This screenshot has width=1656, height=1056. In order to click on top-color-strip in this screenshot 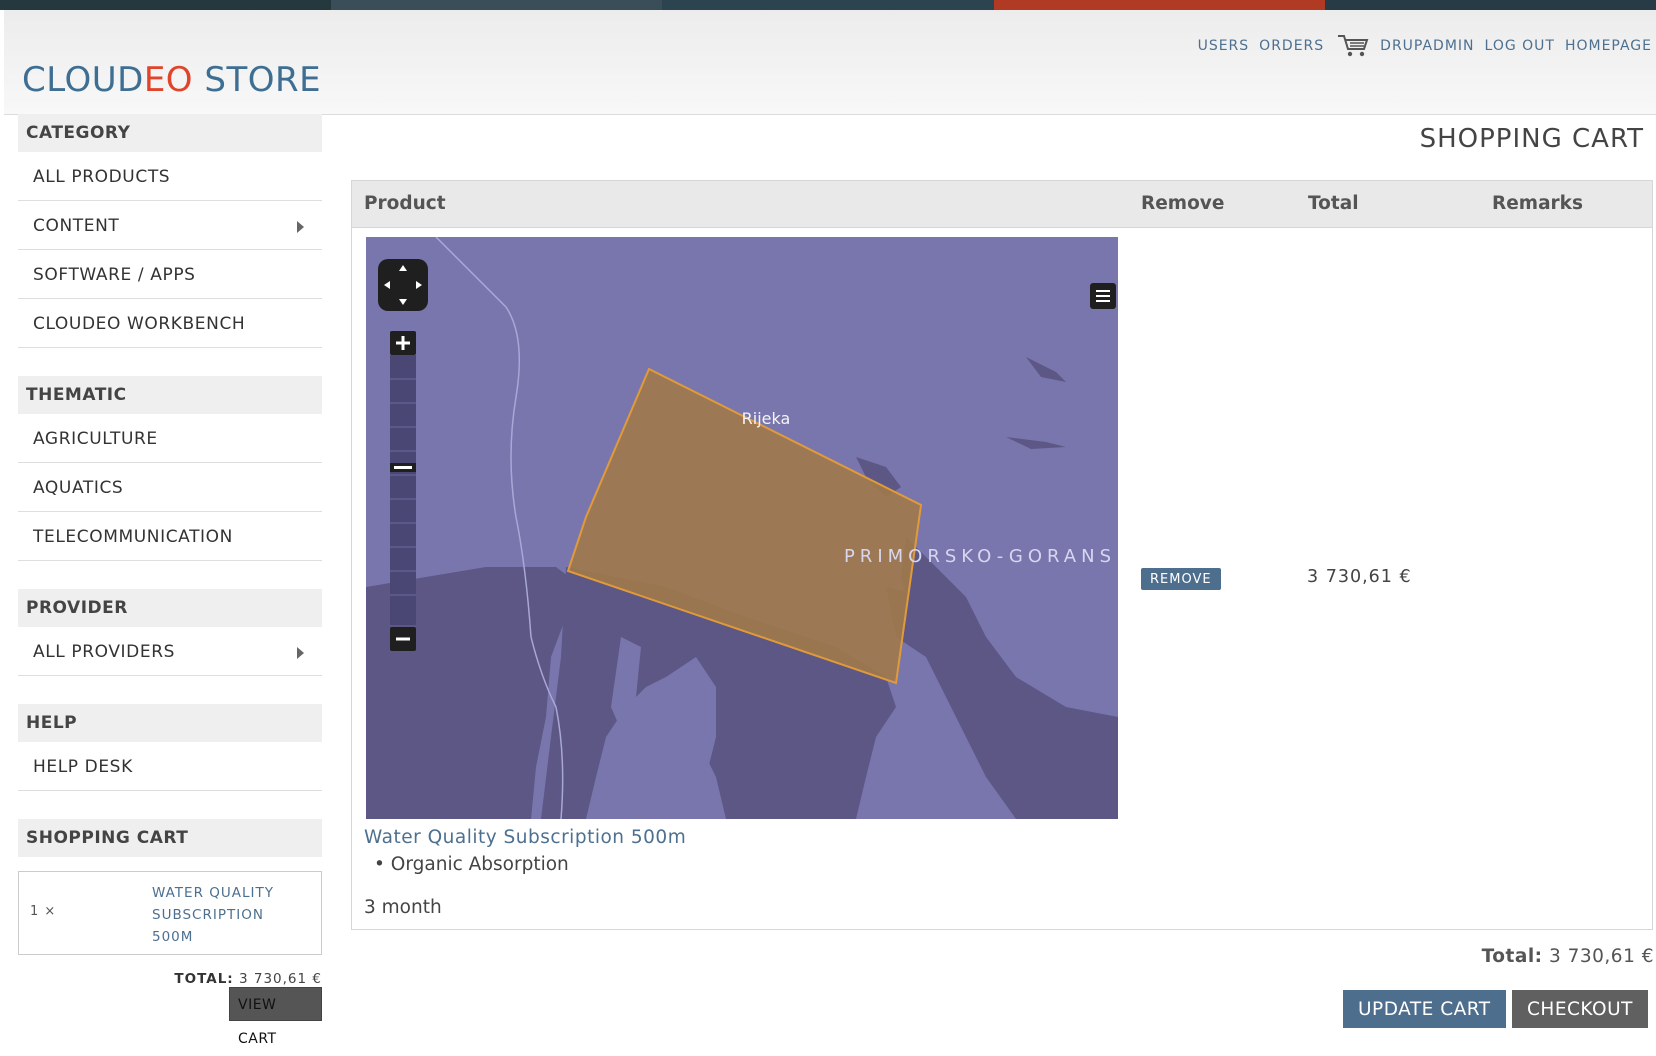, I will do `click(828, 5)`.